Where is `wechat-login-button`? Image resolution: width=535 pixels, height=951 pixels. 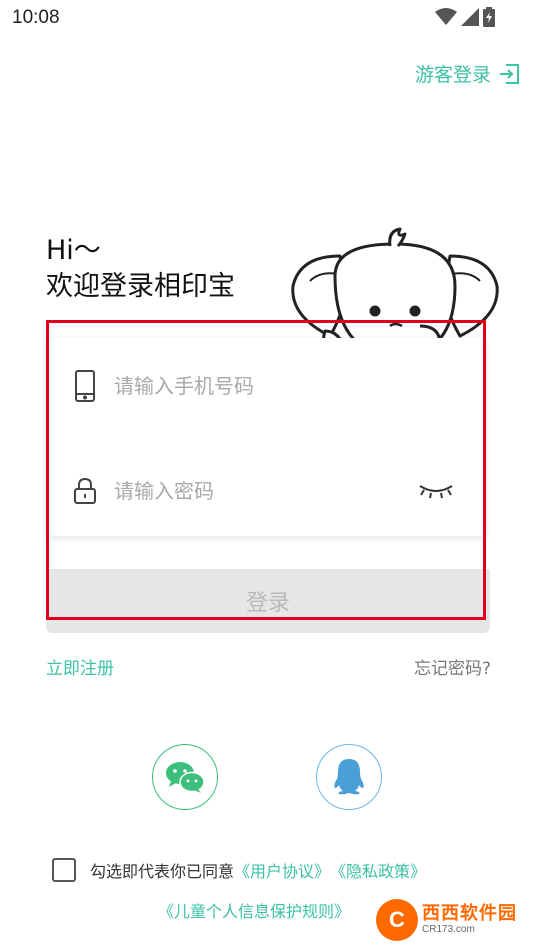
wechat-login-button is located at coordinates (185, 777).